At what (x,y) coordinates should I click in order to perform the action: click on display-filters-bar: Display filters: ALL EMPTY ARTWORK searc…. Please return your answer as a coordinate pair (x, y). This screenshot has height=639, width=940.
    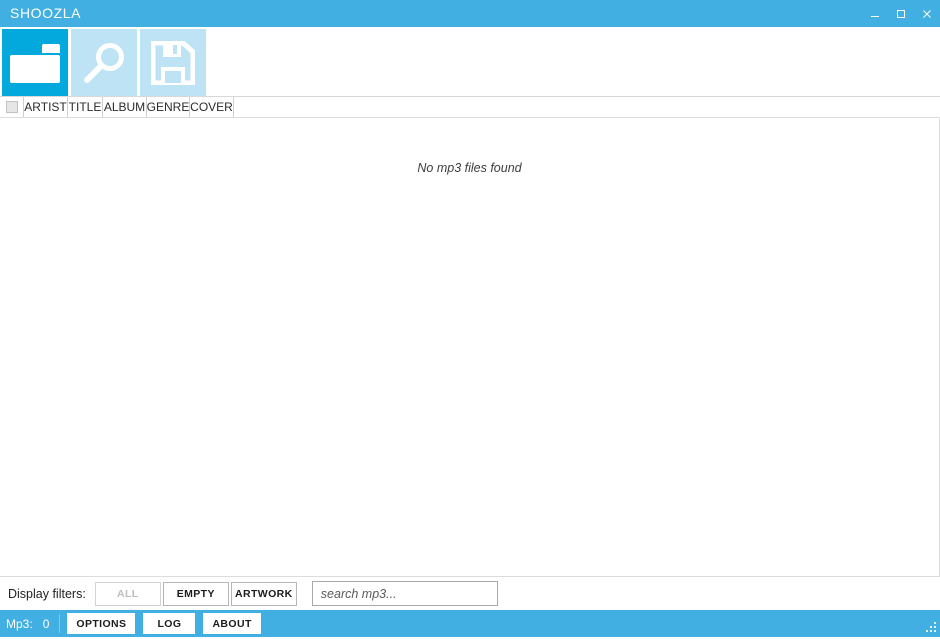
    Looking at the image, I should click on (470, 593).